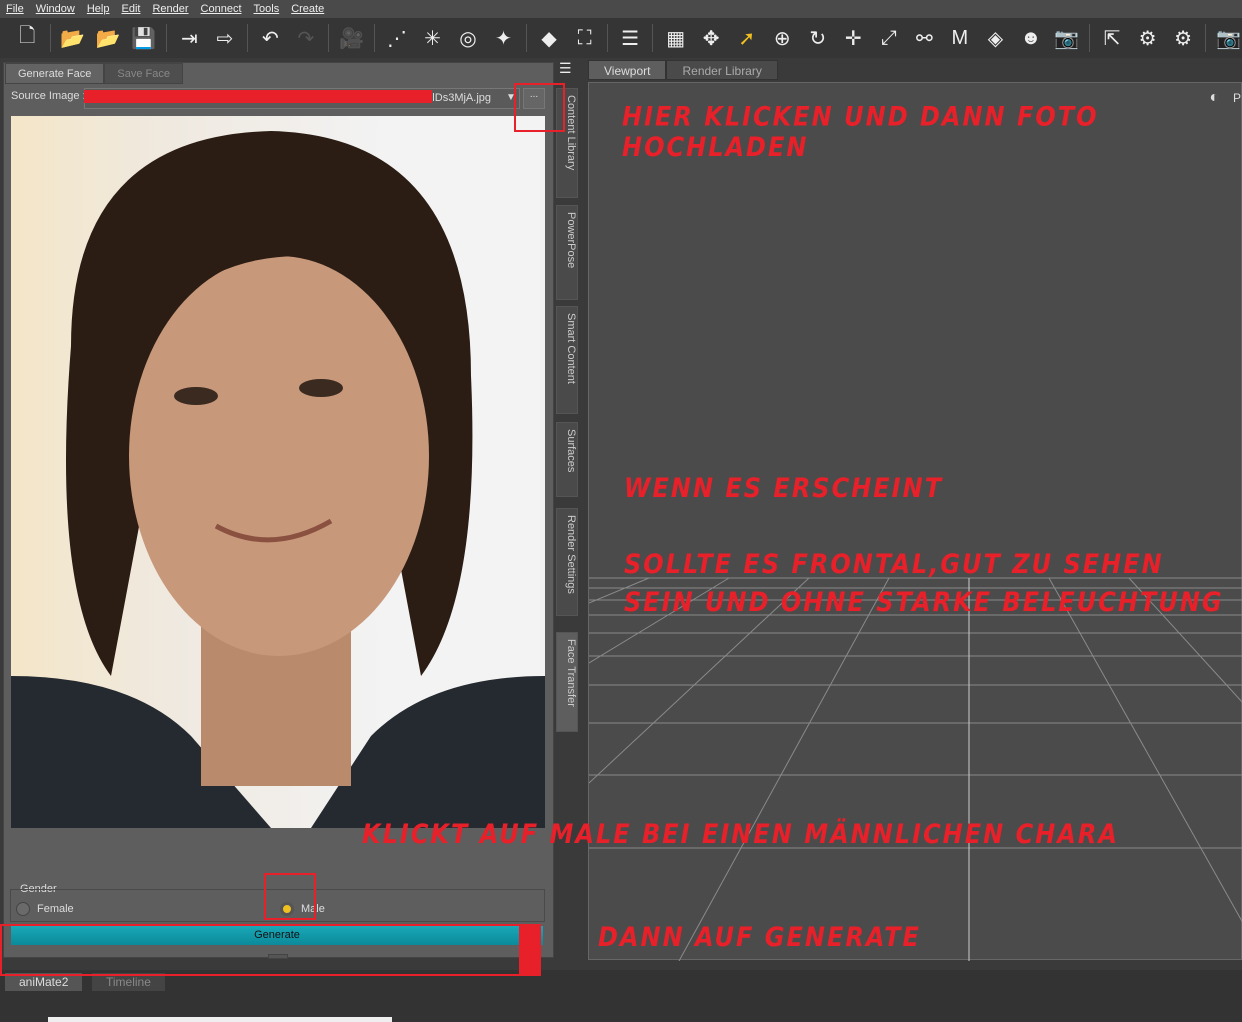 The image size is (1242, 1022). What do you see at coordinates (144, 38) in the screenshot?
I see `save-icon: 💾` at bounding box center [144, 38].